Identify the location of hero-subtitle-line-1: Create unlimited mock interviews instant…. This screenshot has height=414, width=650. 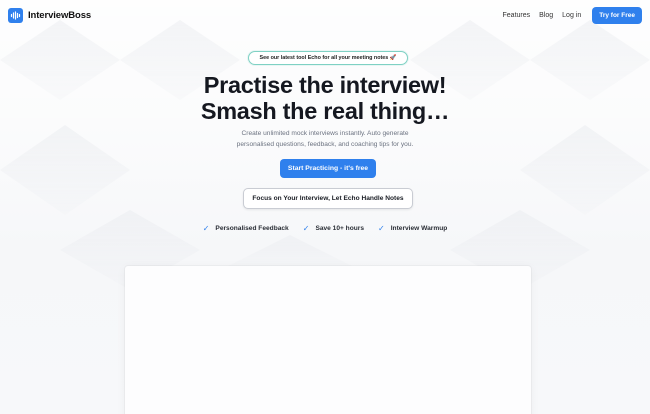
(325, 133).